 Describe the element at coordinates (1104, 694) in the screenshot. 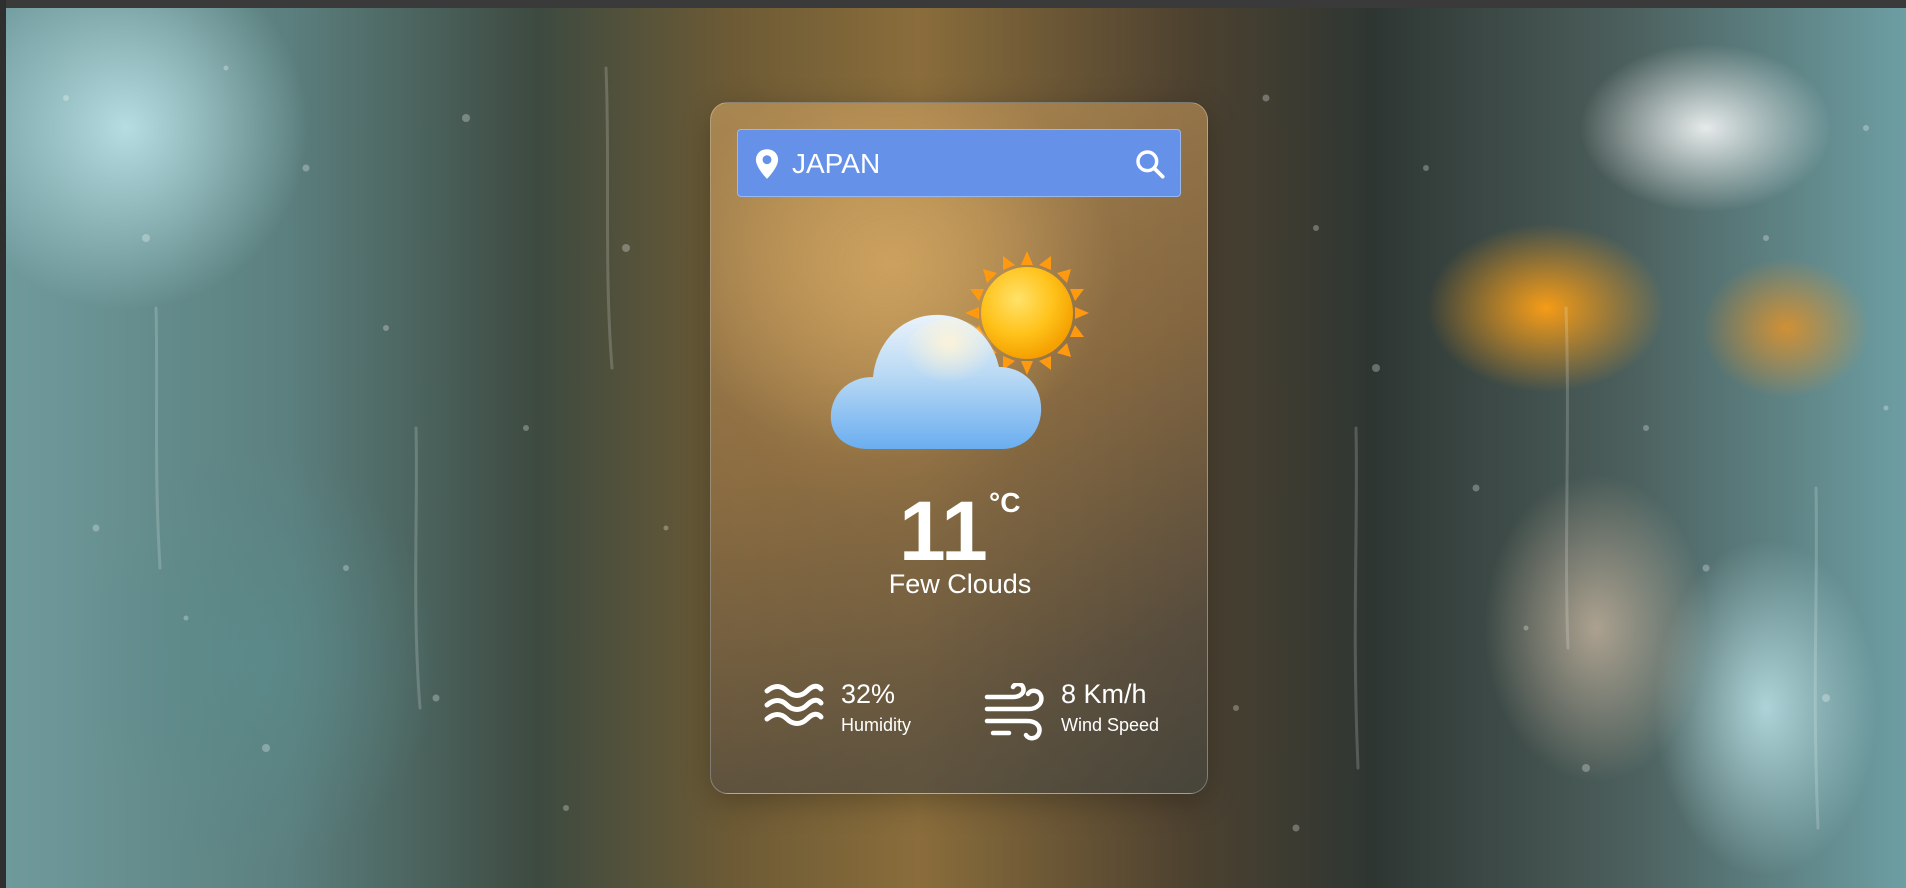

I see `wind-speed-value: 8 Km/h` at that location.